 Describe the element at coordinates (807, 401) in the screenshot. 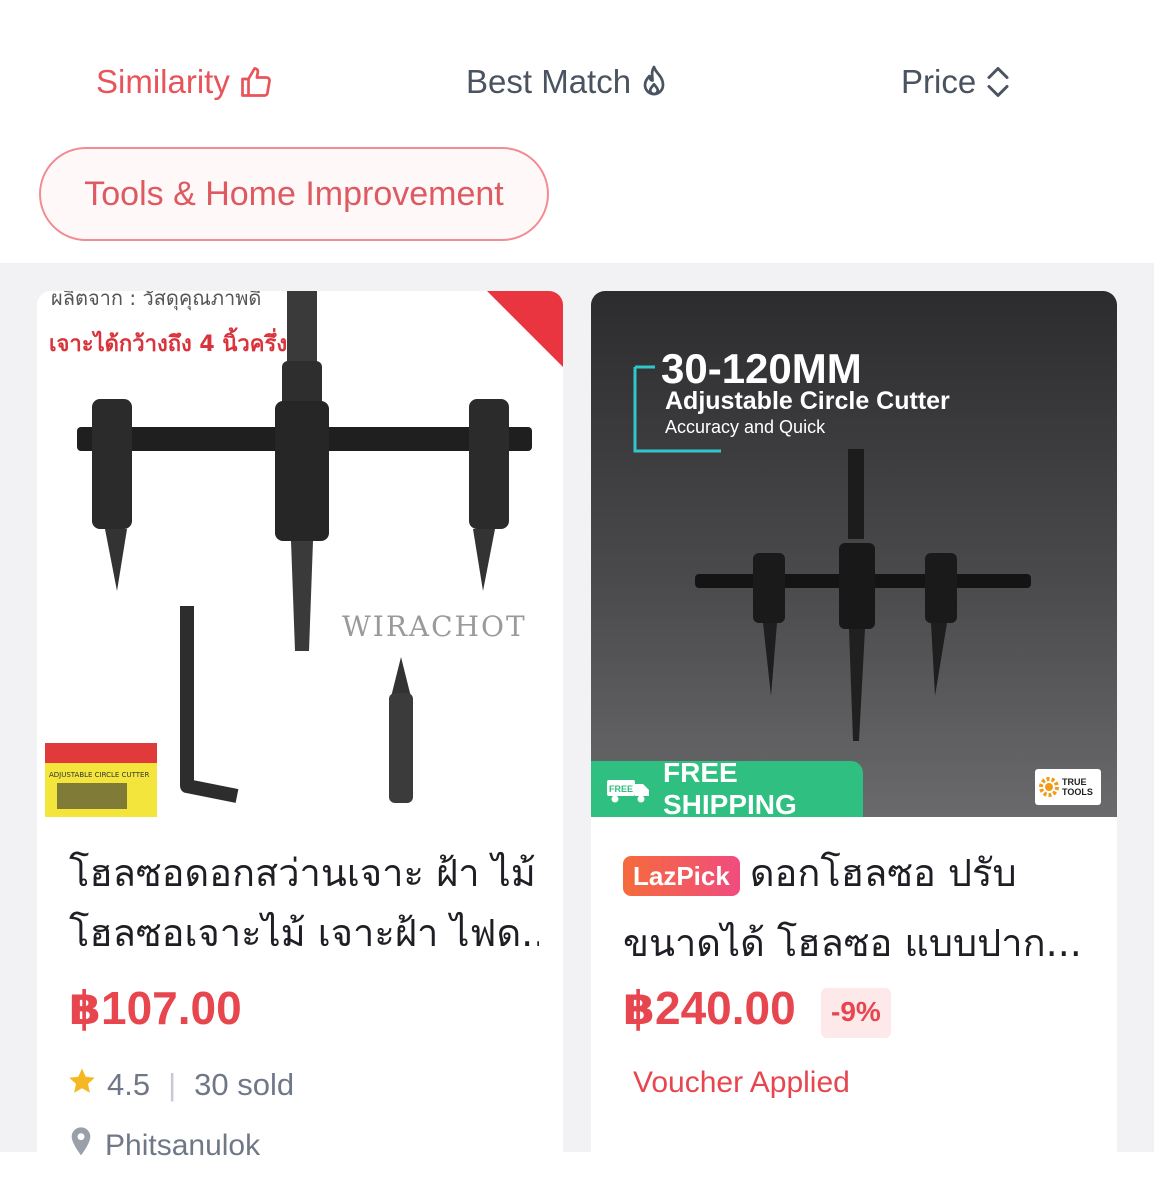

I see `image-product-text: Adjustable Circle Cutter` at that location.